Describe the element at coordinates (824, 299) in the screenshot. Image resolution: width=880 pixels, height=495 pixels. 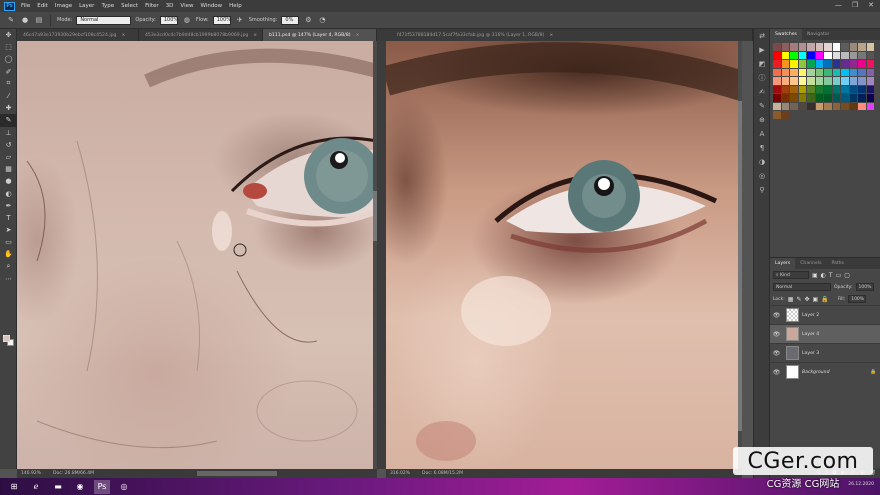
I see `lock-all-icon: 🔒` at that location.